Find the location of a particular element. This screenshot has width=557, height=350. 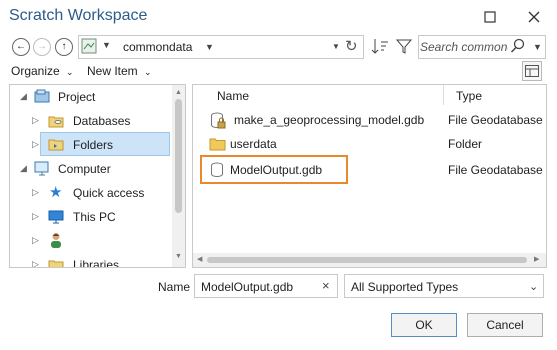

path-text: commondata is located at coordinates (158, 47).